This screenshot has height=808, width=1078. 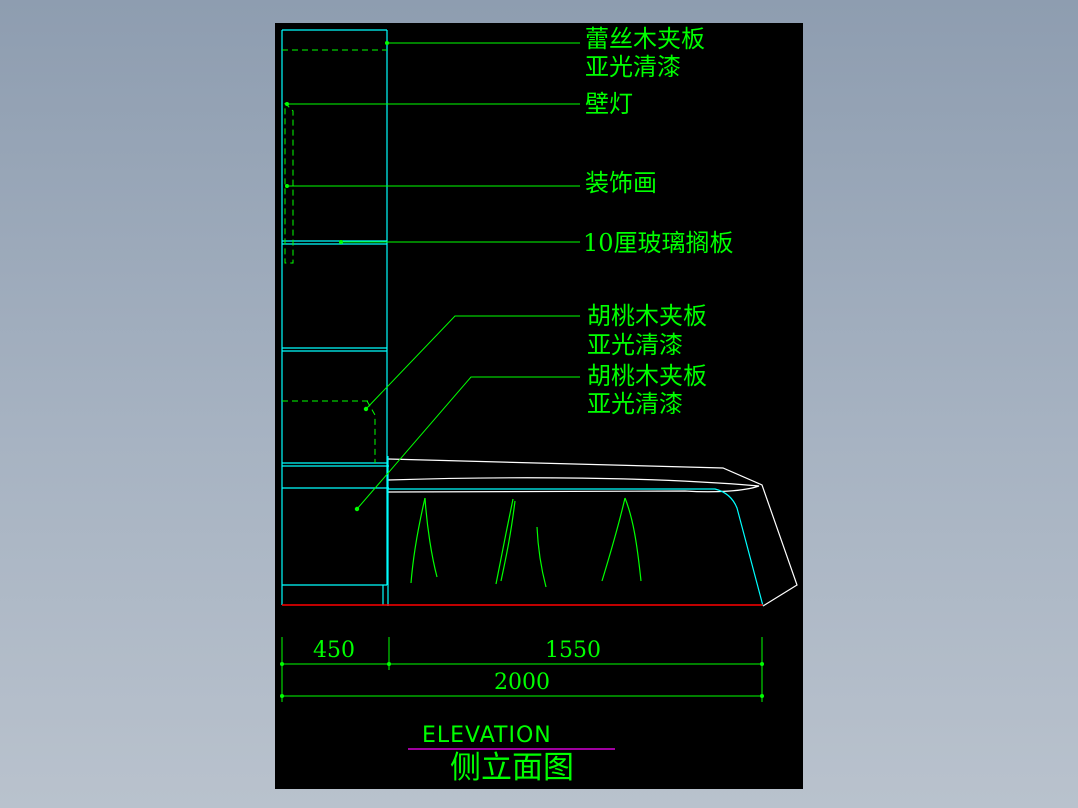 I want to click on label-wall-lamp: 壁灯, so click(x=609, y=104).